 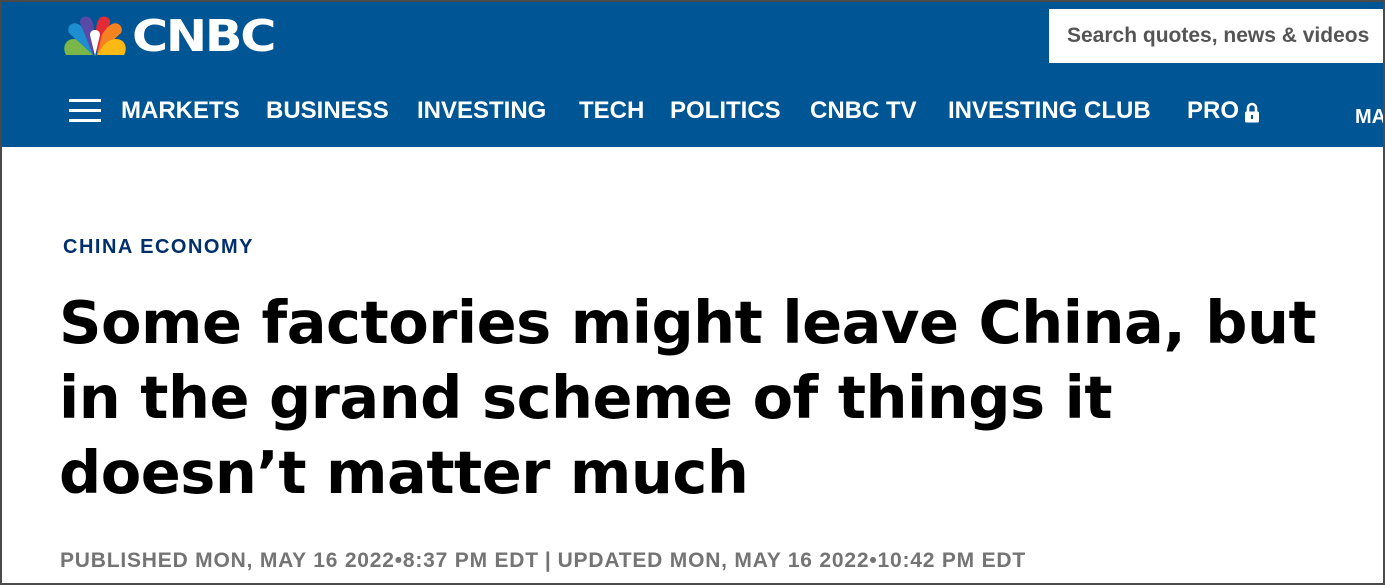 I want to click on nav-item-markets: MARKETS, so click(x=180, y=111).